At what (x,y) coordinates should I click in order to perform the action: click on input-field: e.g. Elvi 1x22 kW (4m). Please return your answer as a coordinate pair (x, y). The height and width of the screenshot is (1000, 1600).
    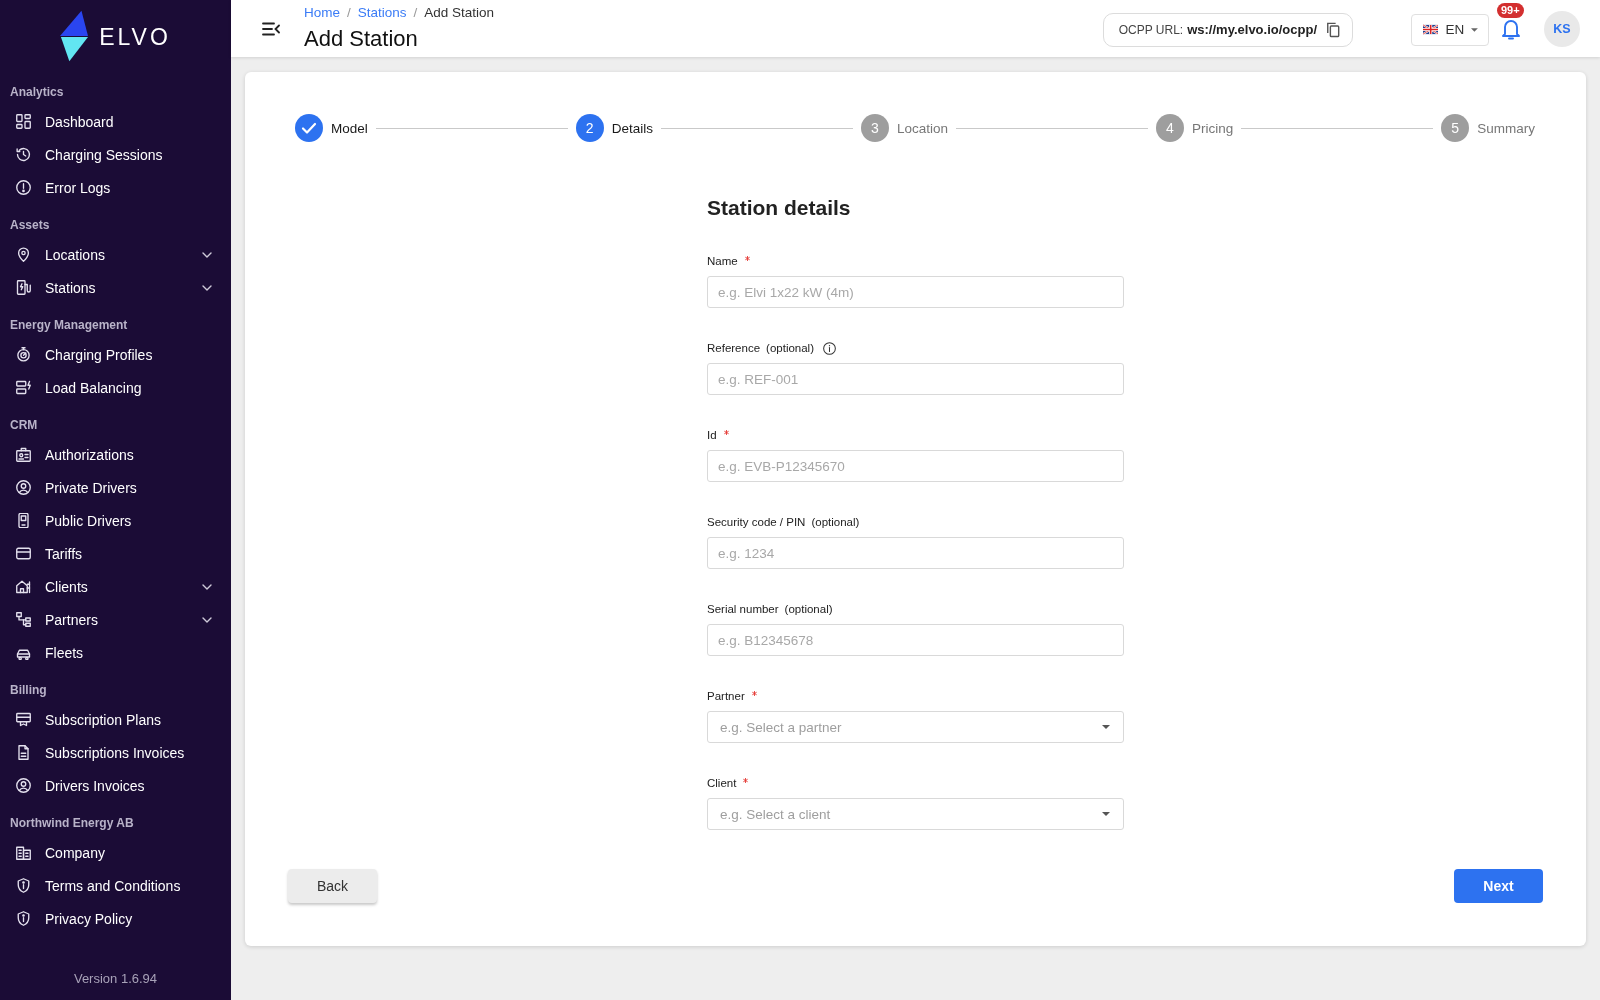
    Looking at the image, I should click on (915, 292).